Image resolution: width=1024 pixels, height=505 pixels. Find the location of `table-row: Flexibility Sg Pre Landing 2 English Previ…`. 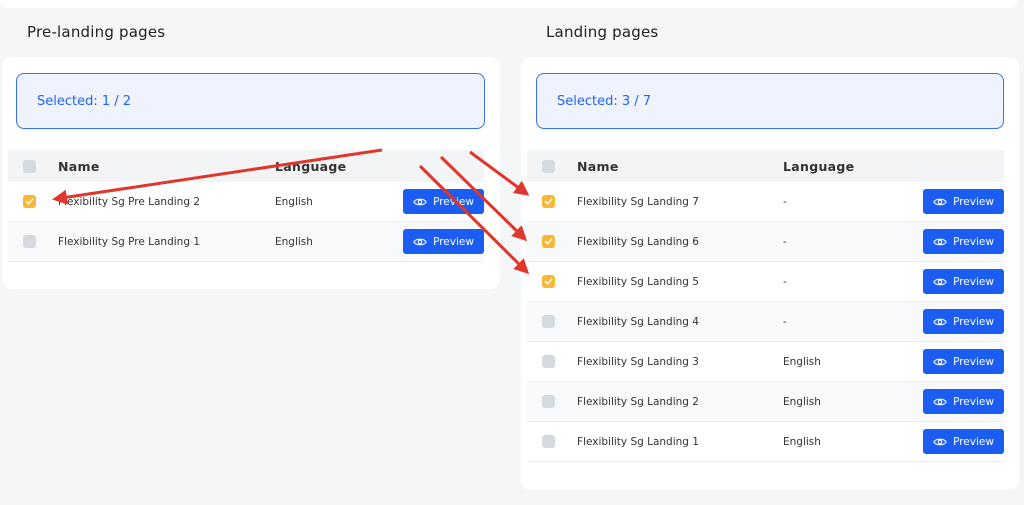

table-row: Flexibility Sg Pre Landing 2 English Previ… is located at coordinates (246, 202).